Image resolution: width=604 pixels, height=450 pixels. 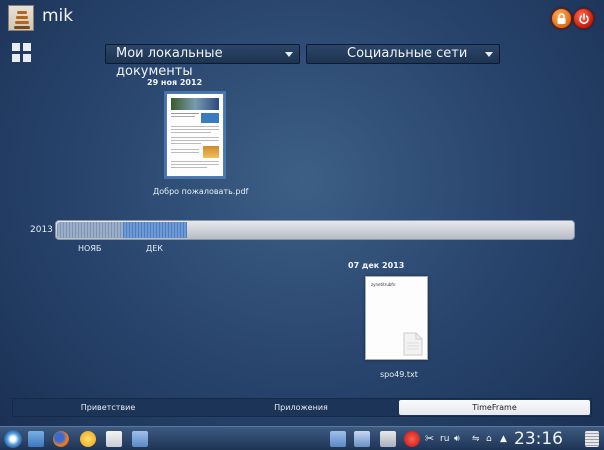 What do you see at coordinates (444, 439) in the screenshot?
I see `keyboard-layout: ru` at bounding box center [444, 439].